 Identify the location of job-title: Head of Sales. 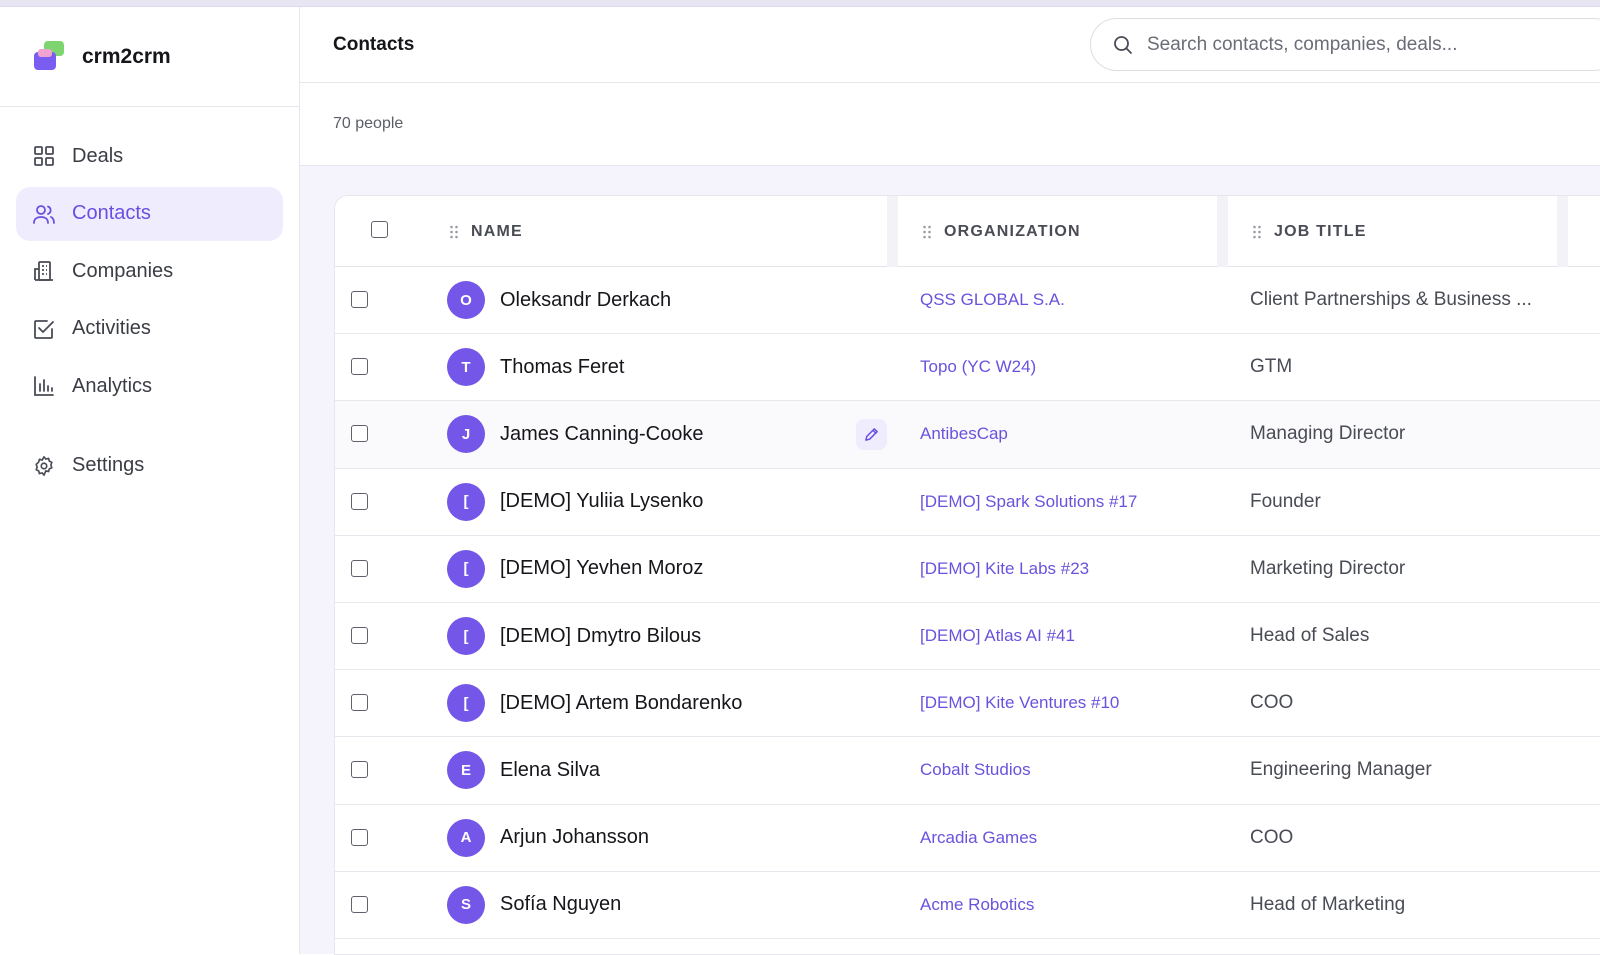
(1310, 636).